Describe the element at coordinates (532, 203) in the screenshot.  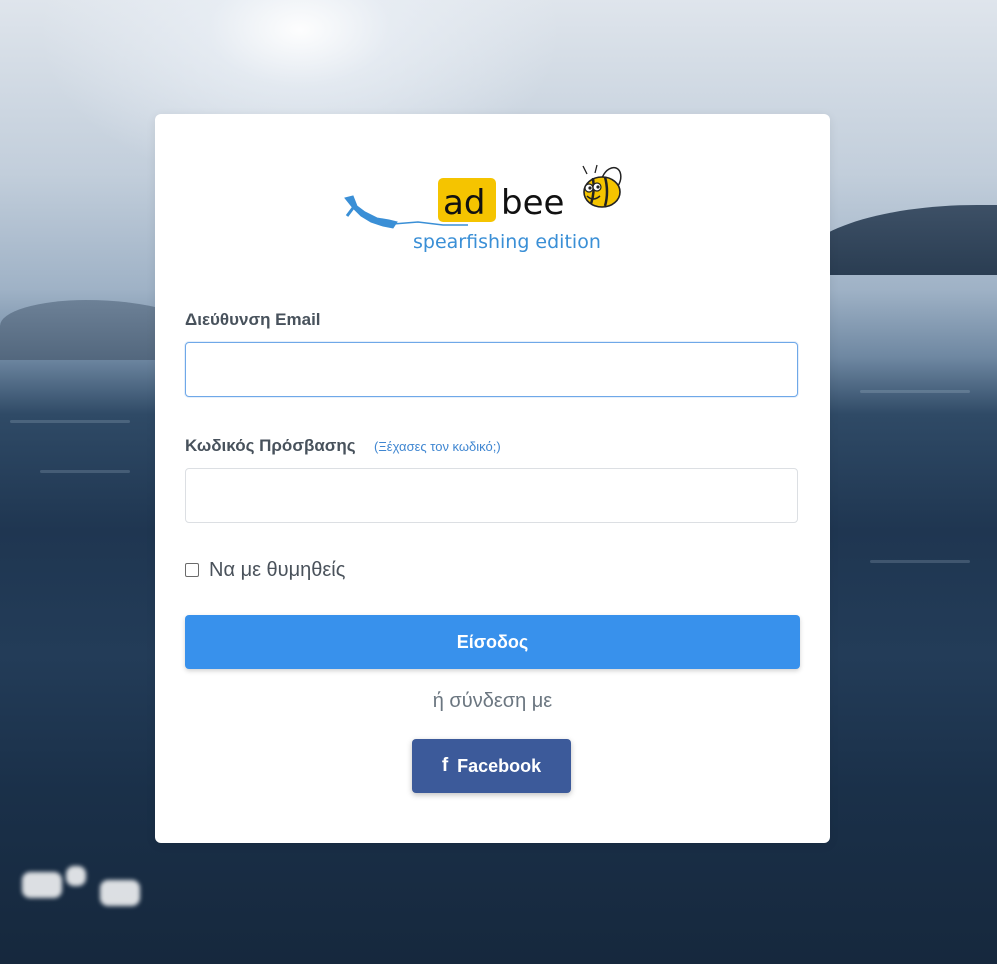
I see `logo-word-bee: bee` at that location.